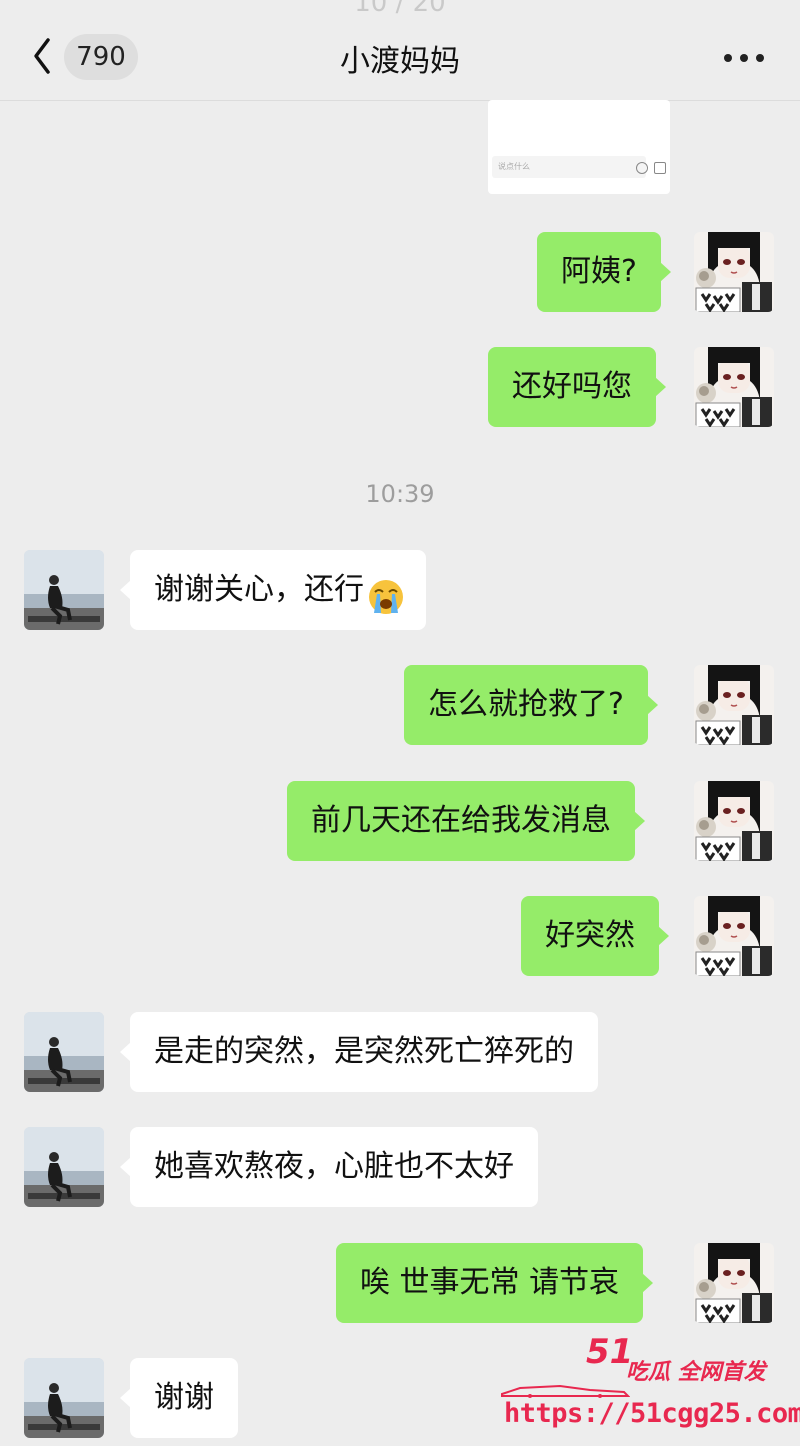 Image resolution: width=800 pixels, height=1446 pixels. Describe the element at coordinates (652, 1413) in the screenshot. I see `watermark-url: https://51cgg25.com` at that location.